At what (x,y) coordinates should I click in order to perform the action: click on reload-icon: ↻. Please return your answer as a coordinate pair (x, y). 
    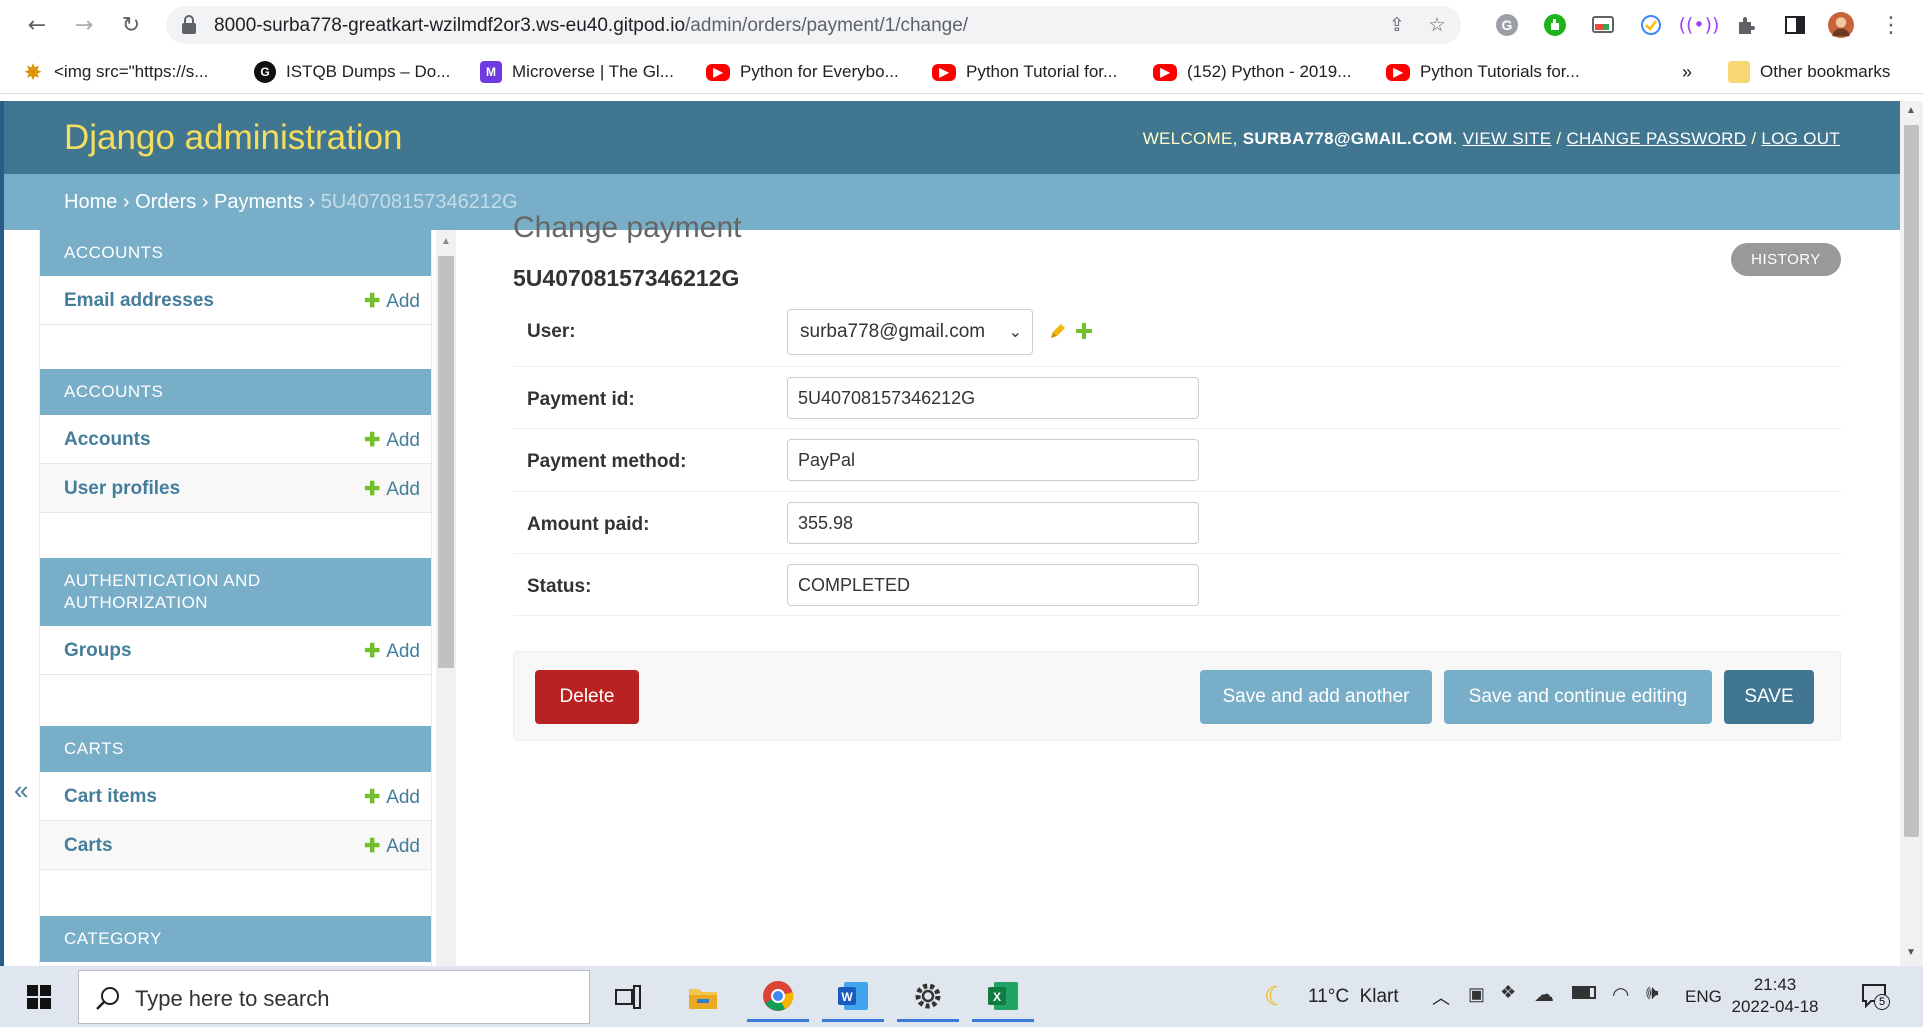
    Looking at the image, I should click on (131, 25).